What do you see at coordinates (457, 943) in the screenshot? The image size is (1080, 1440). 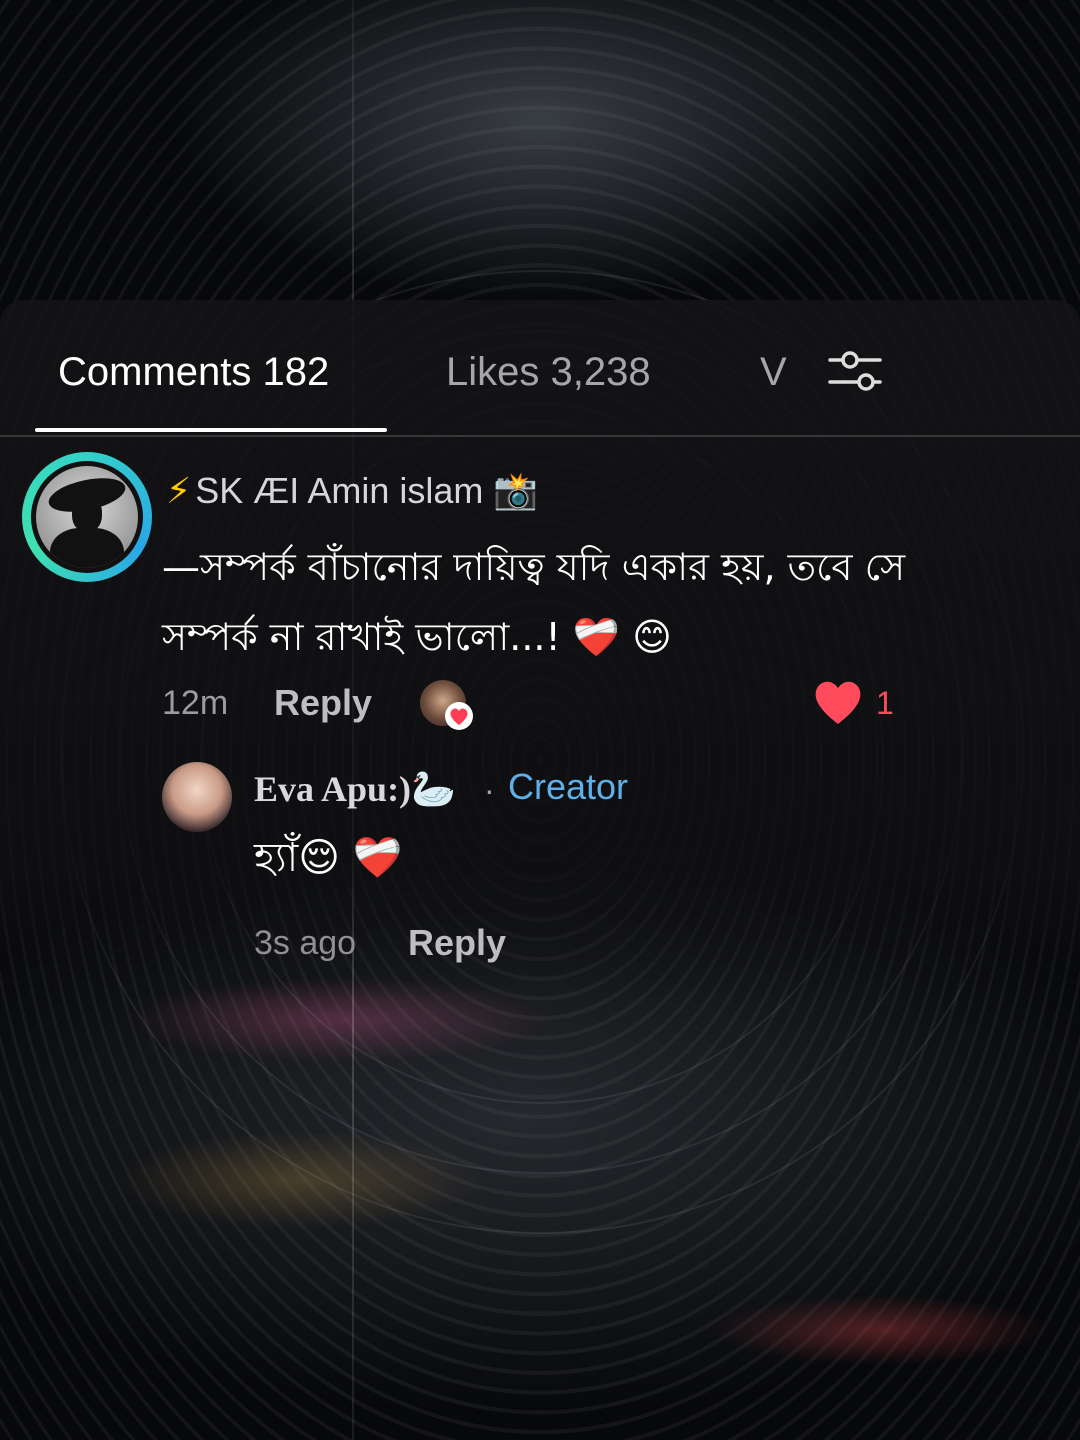 I see `reply-reply-button: Reply` at bounding box center [457, 943].